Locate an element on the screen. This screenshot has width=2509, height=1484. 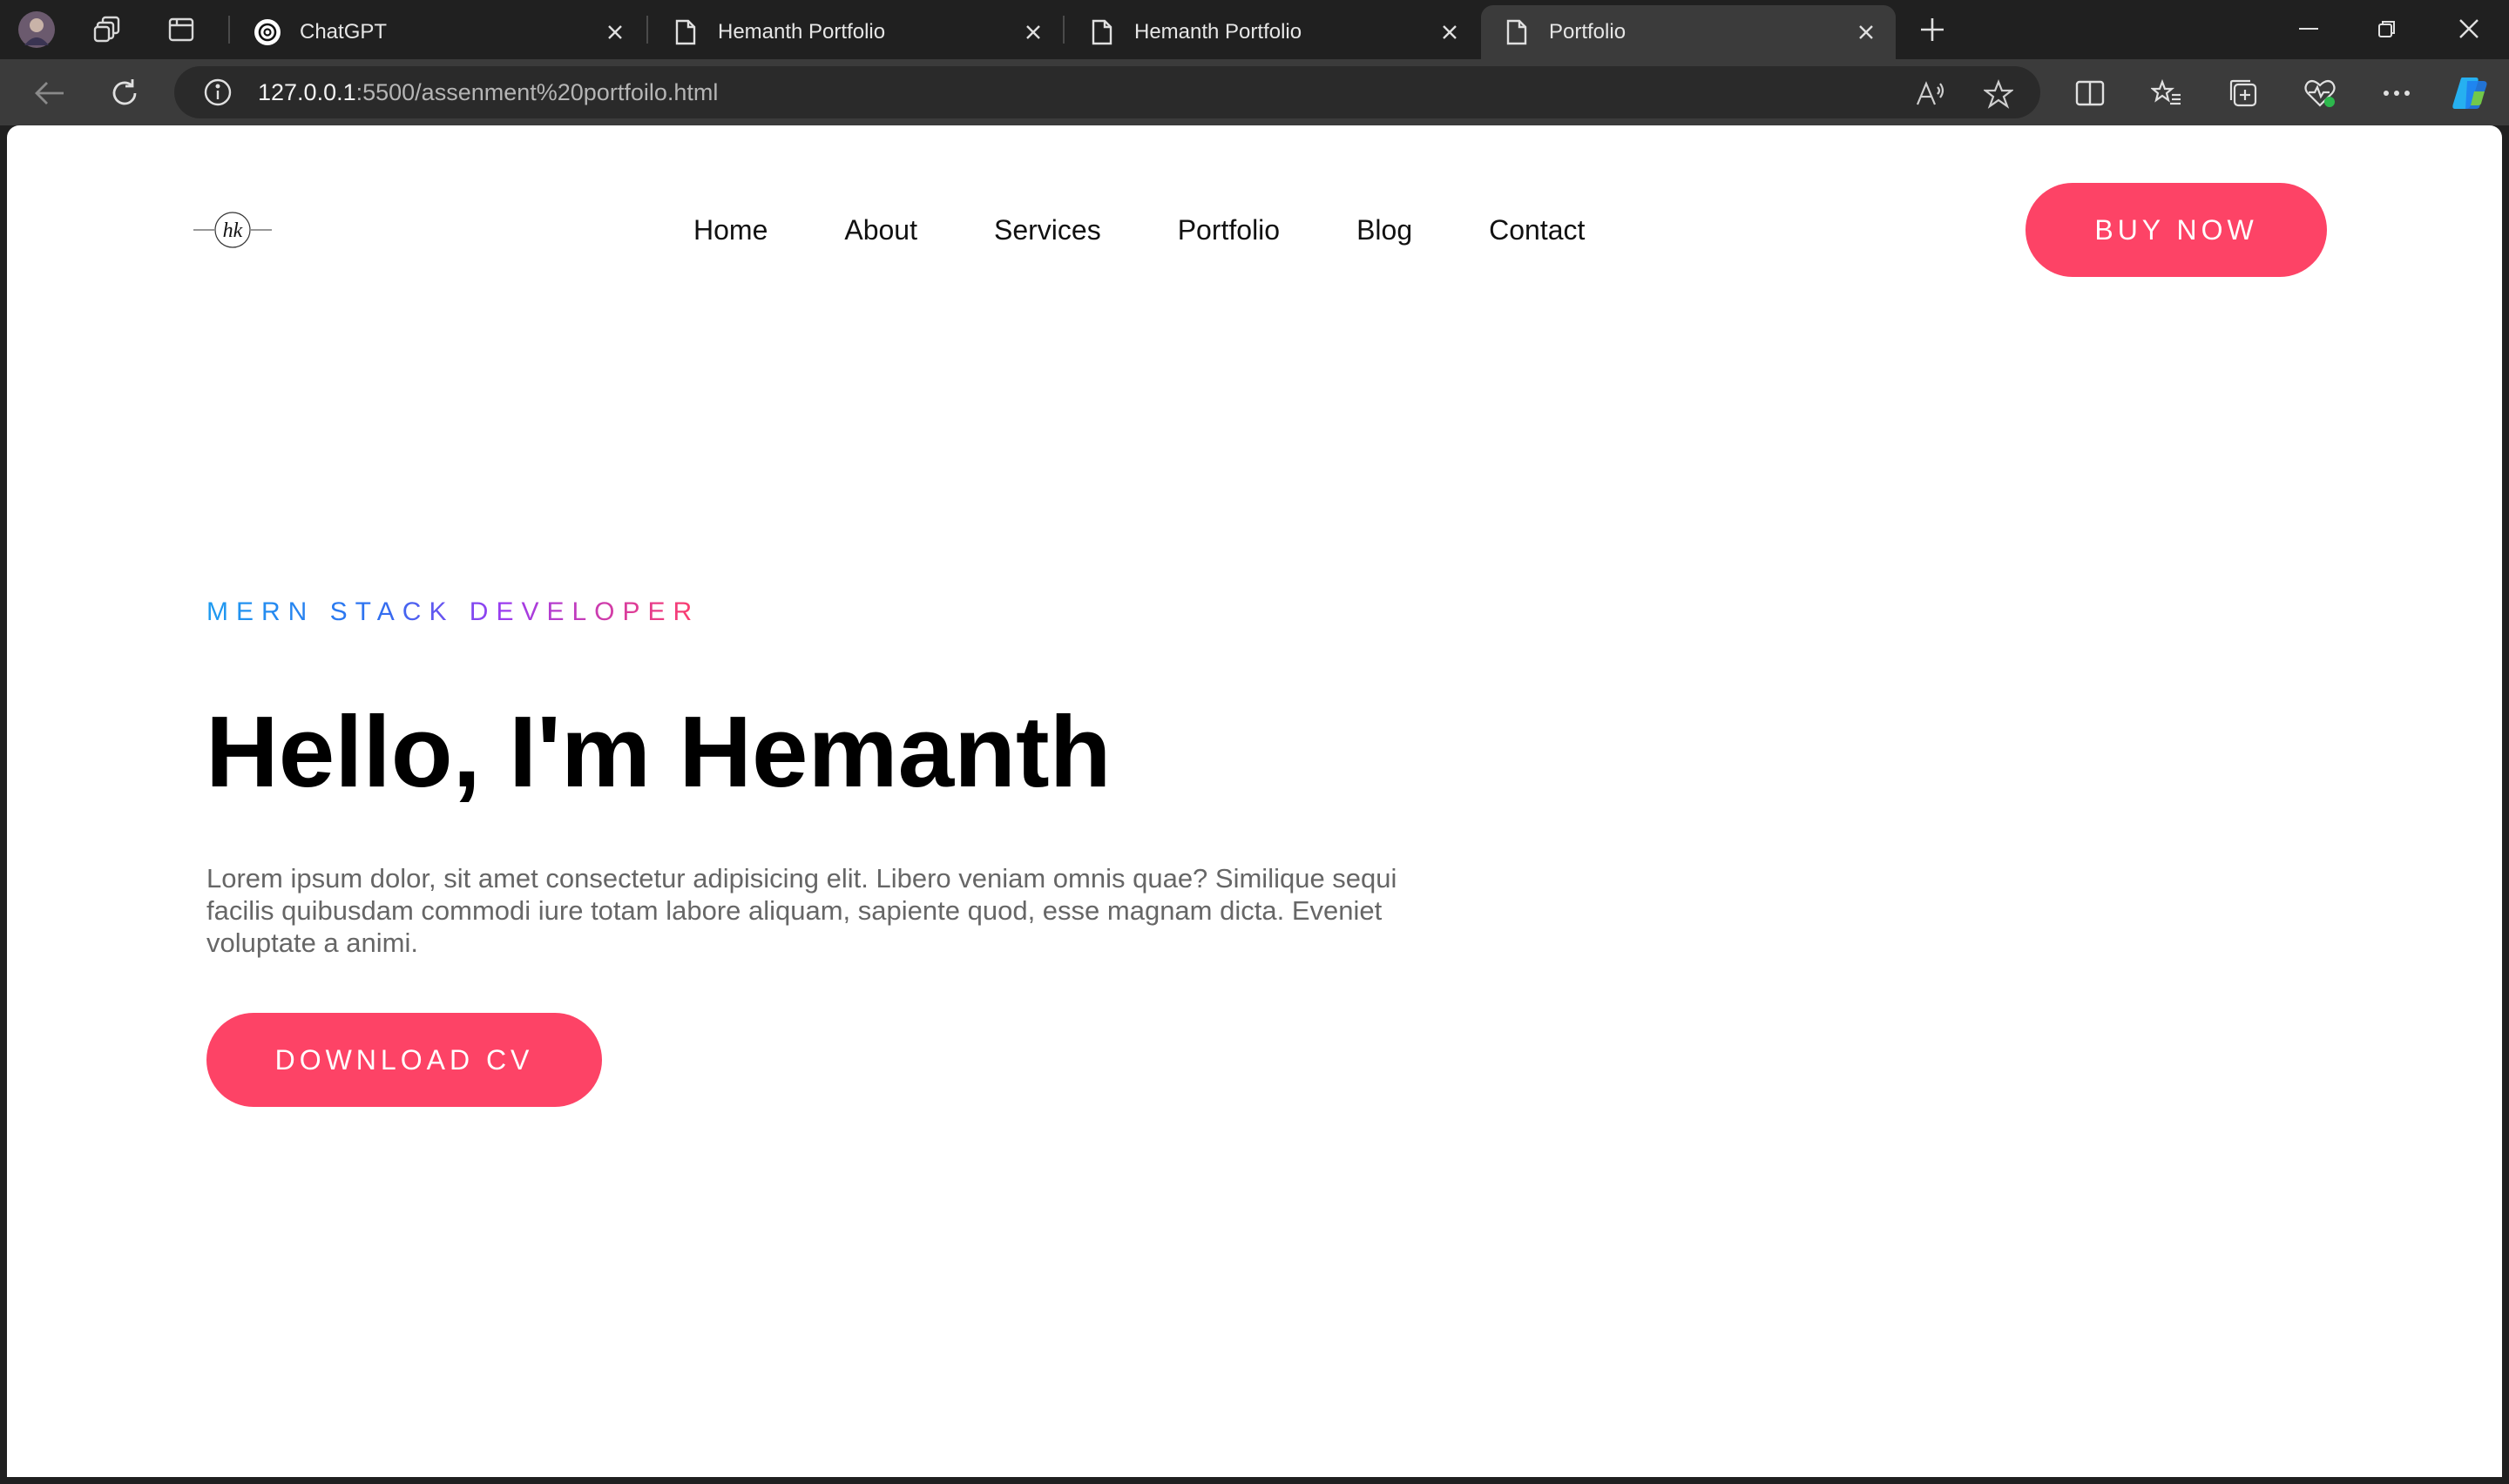
restore-icon is located at coordinates (2387, 29).